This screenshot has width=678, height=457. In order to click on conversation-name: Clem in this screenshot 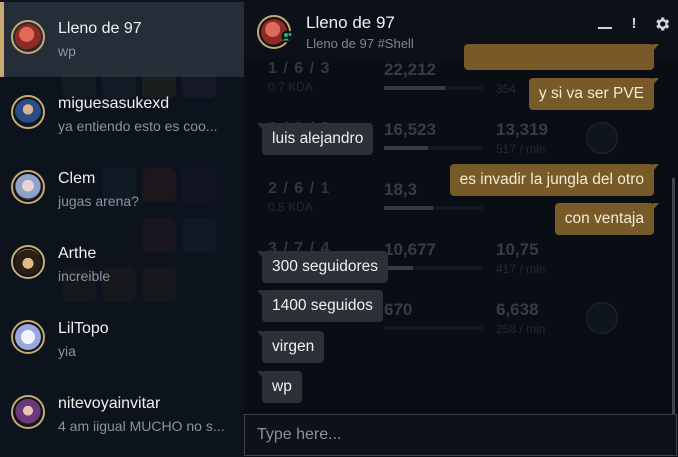, I will do `click(77, 178)`.